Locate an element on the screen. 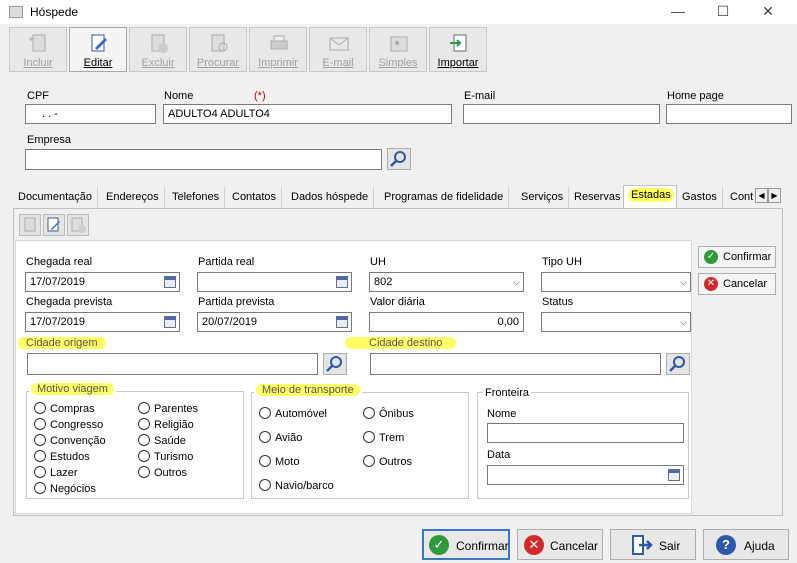 This screenshot has height=563, width=797. partida-real-label: Partida real is located at coordinates (226, 262).